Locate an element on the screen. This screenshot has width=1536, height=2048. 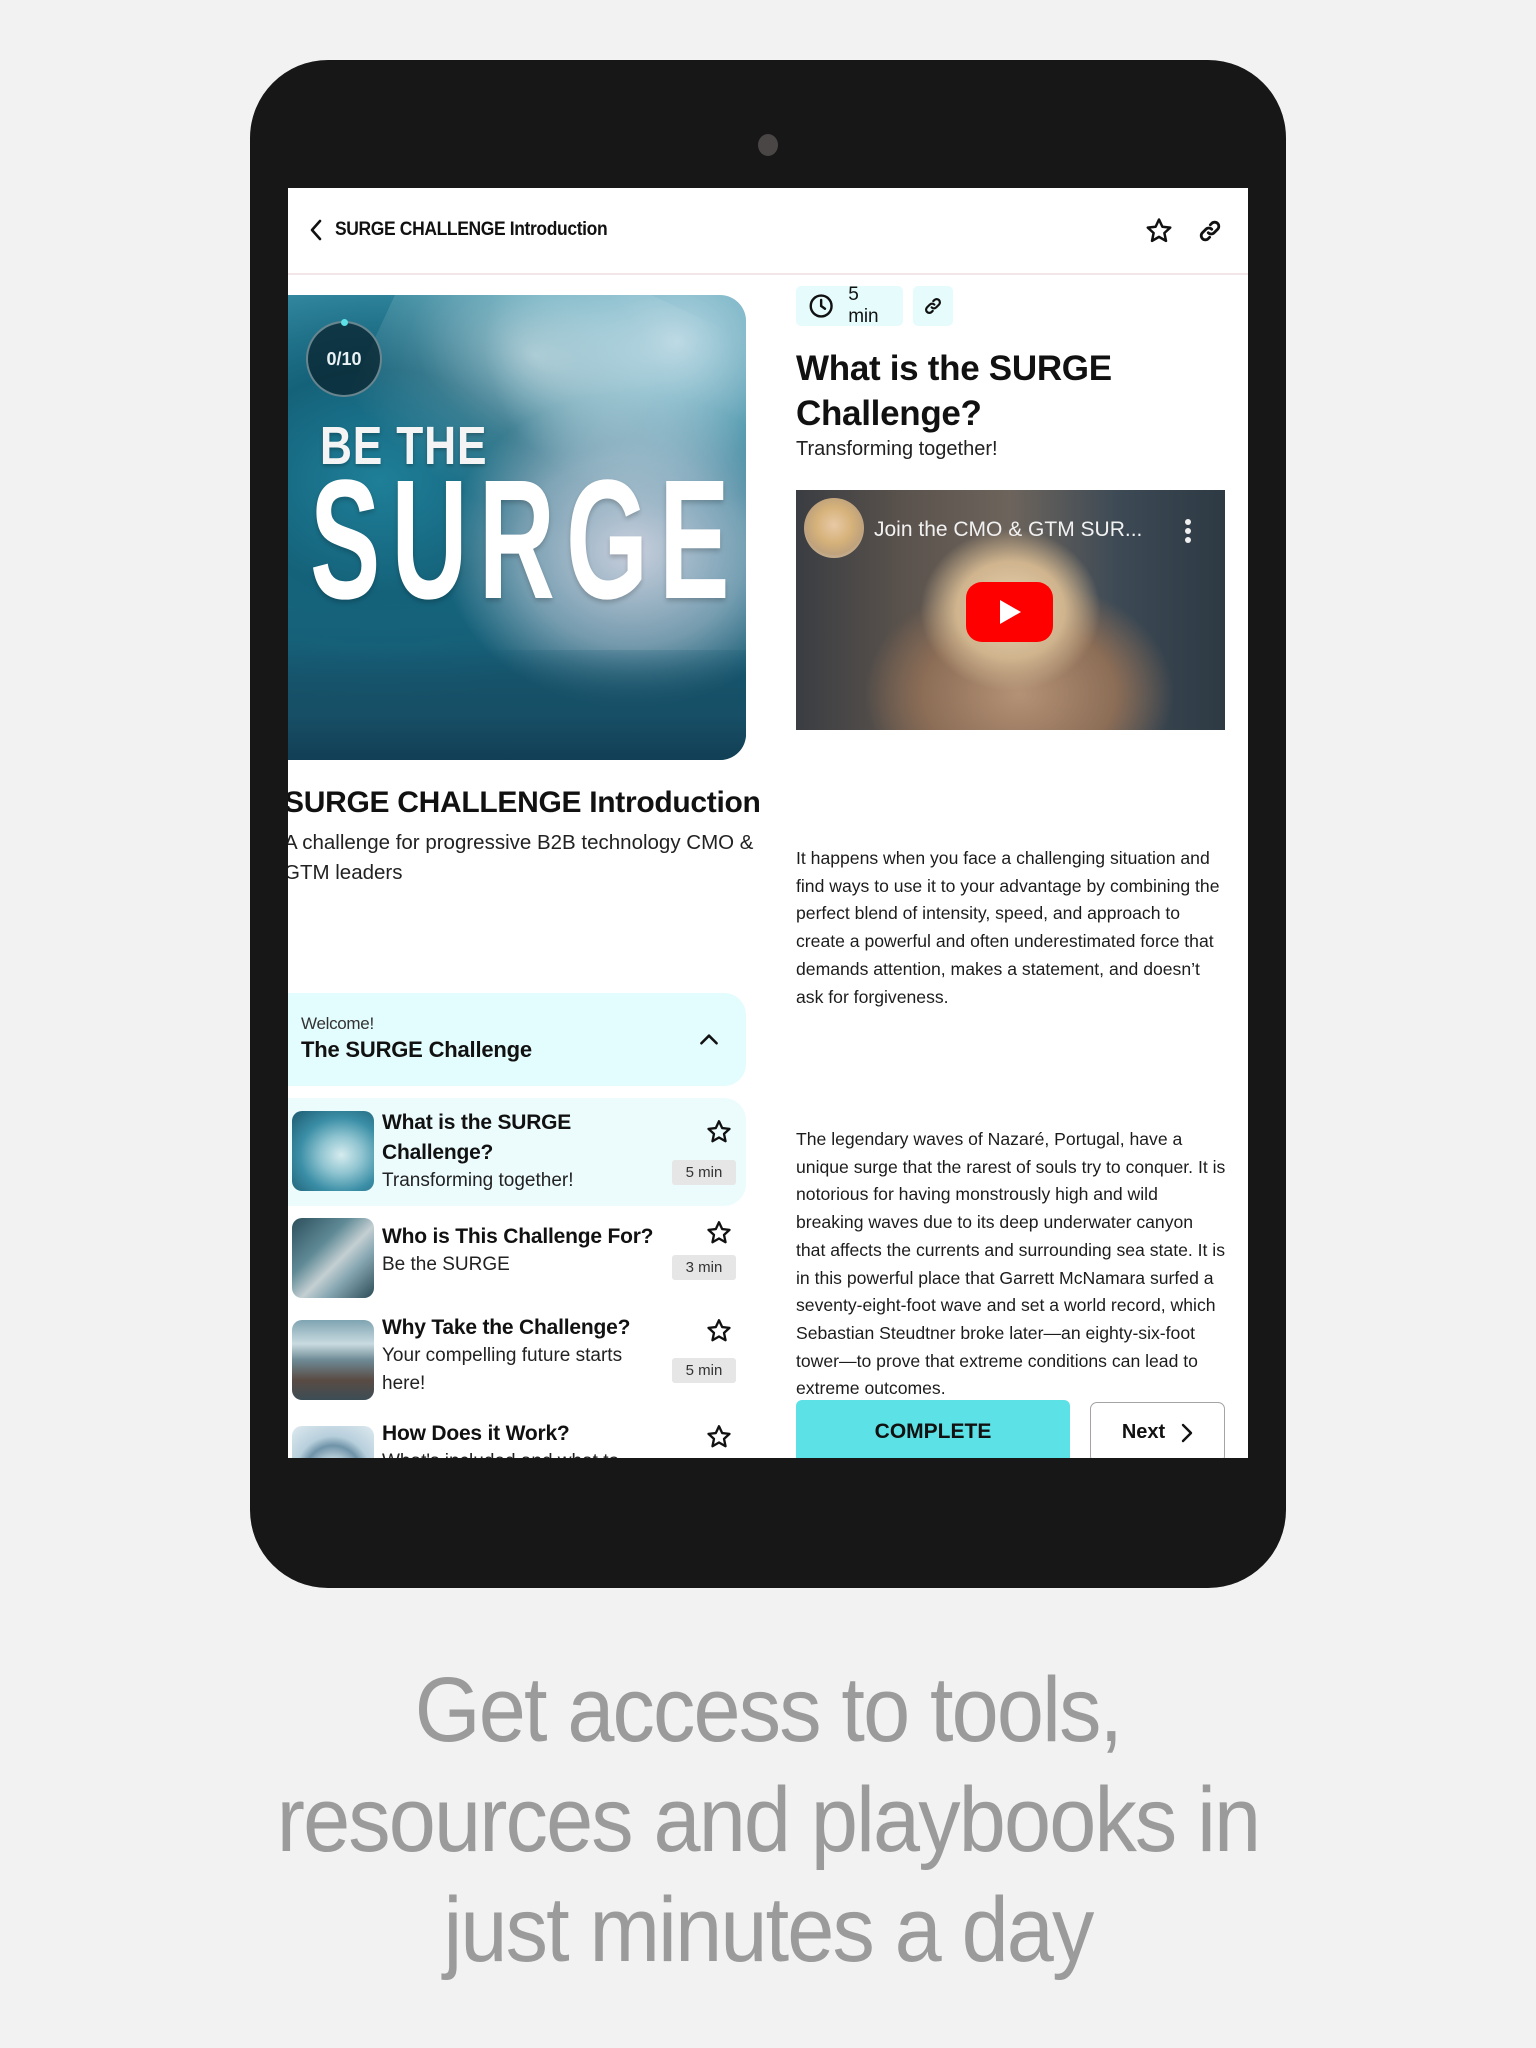
course-title: SURGE CHALLENGE Introduction is located at coordinates (524, 802).